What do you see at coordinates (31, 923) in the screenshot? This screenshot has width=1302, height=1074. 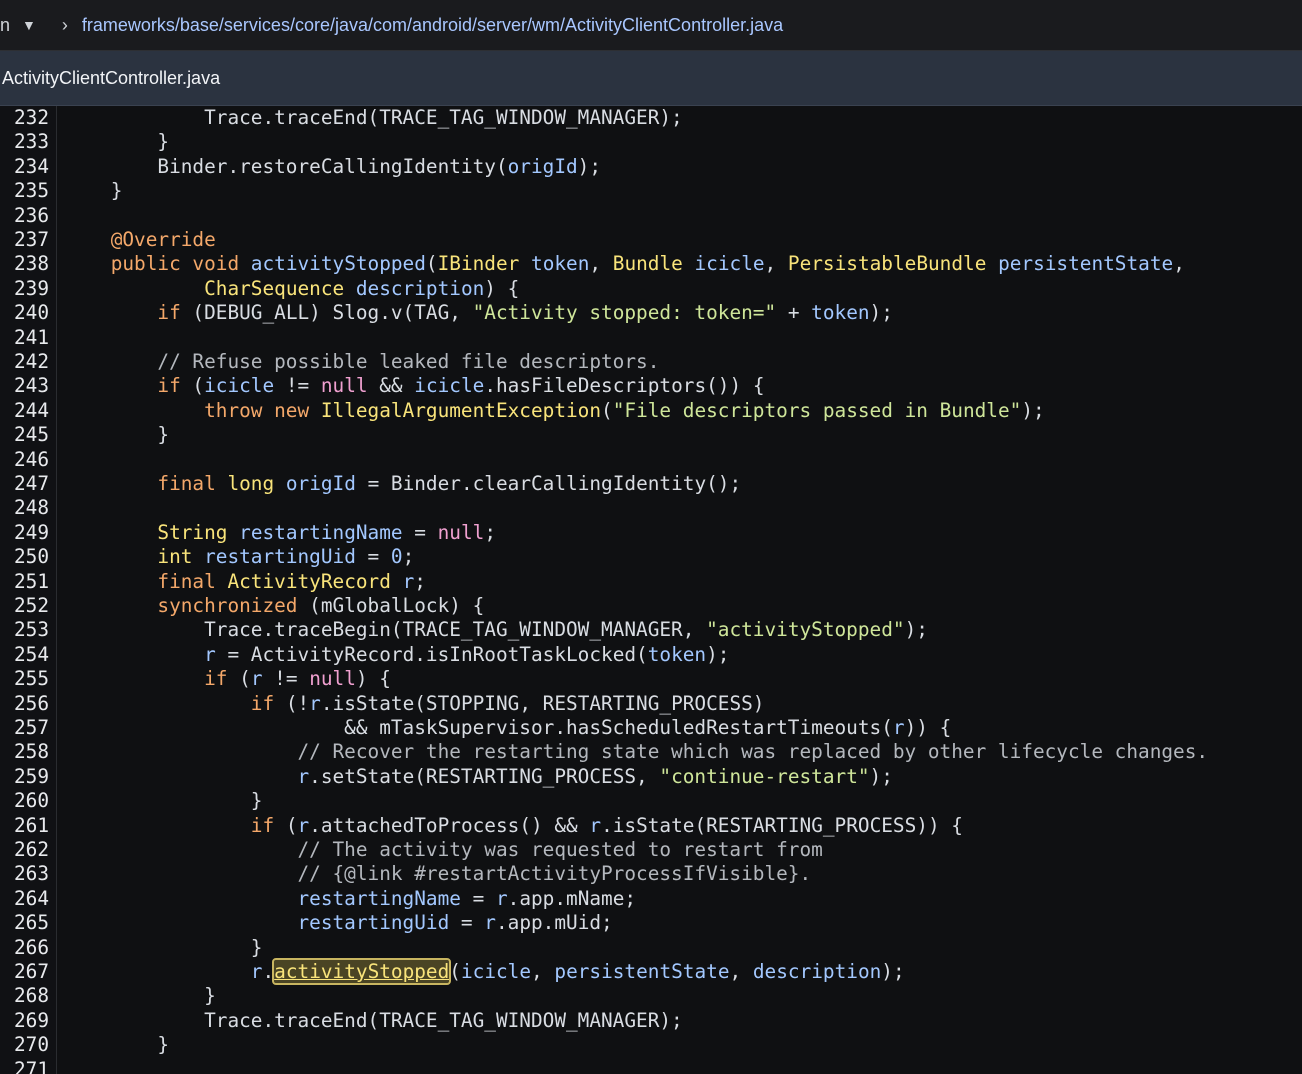 I see `line-number: 265` at bounding box center [31, 923].